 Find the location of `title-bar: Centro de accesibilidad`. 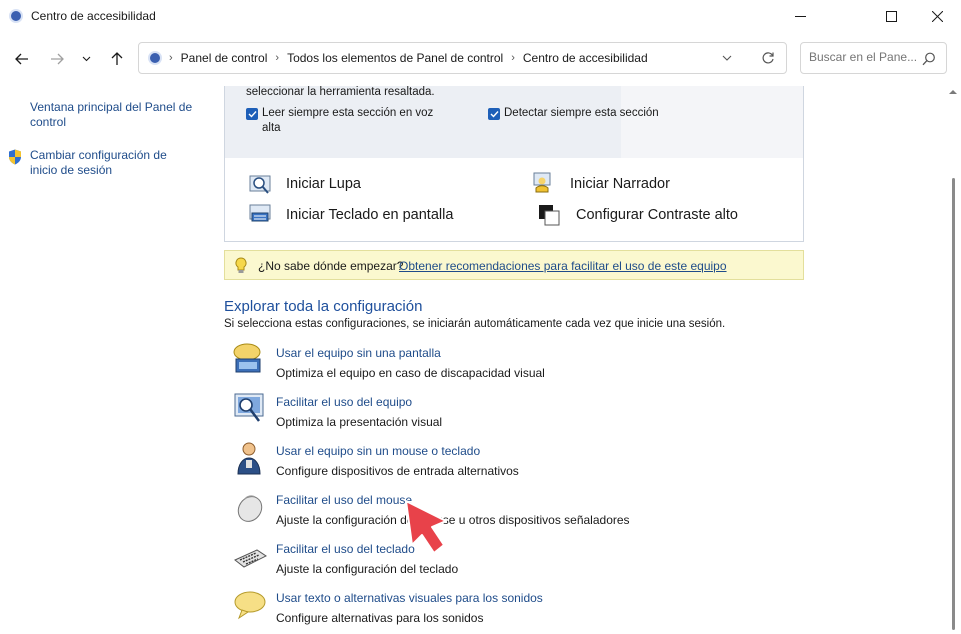

title-bar: Centro de accesibilidad is located at coordinates (480, 16).